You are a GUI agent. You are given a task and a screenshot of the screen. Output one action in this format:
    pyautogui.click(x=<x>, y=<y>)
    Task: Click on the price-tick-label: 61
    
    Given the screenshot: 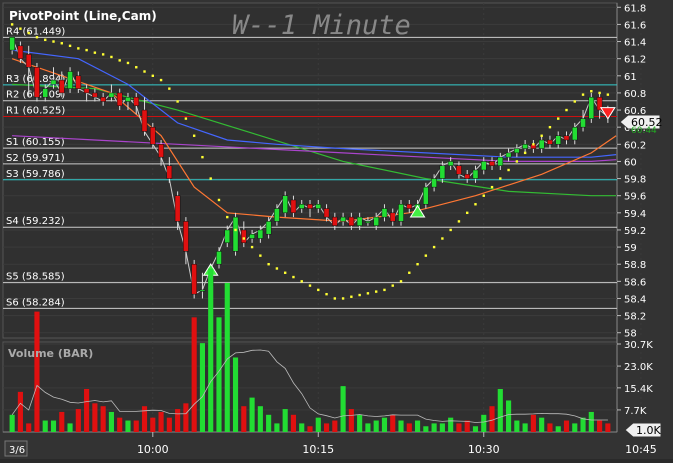 What is the action you would take?
    pyautogui.click(x=630, y=77)
    